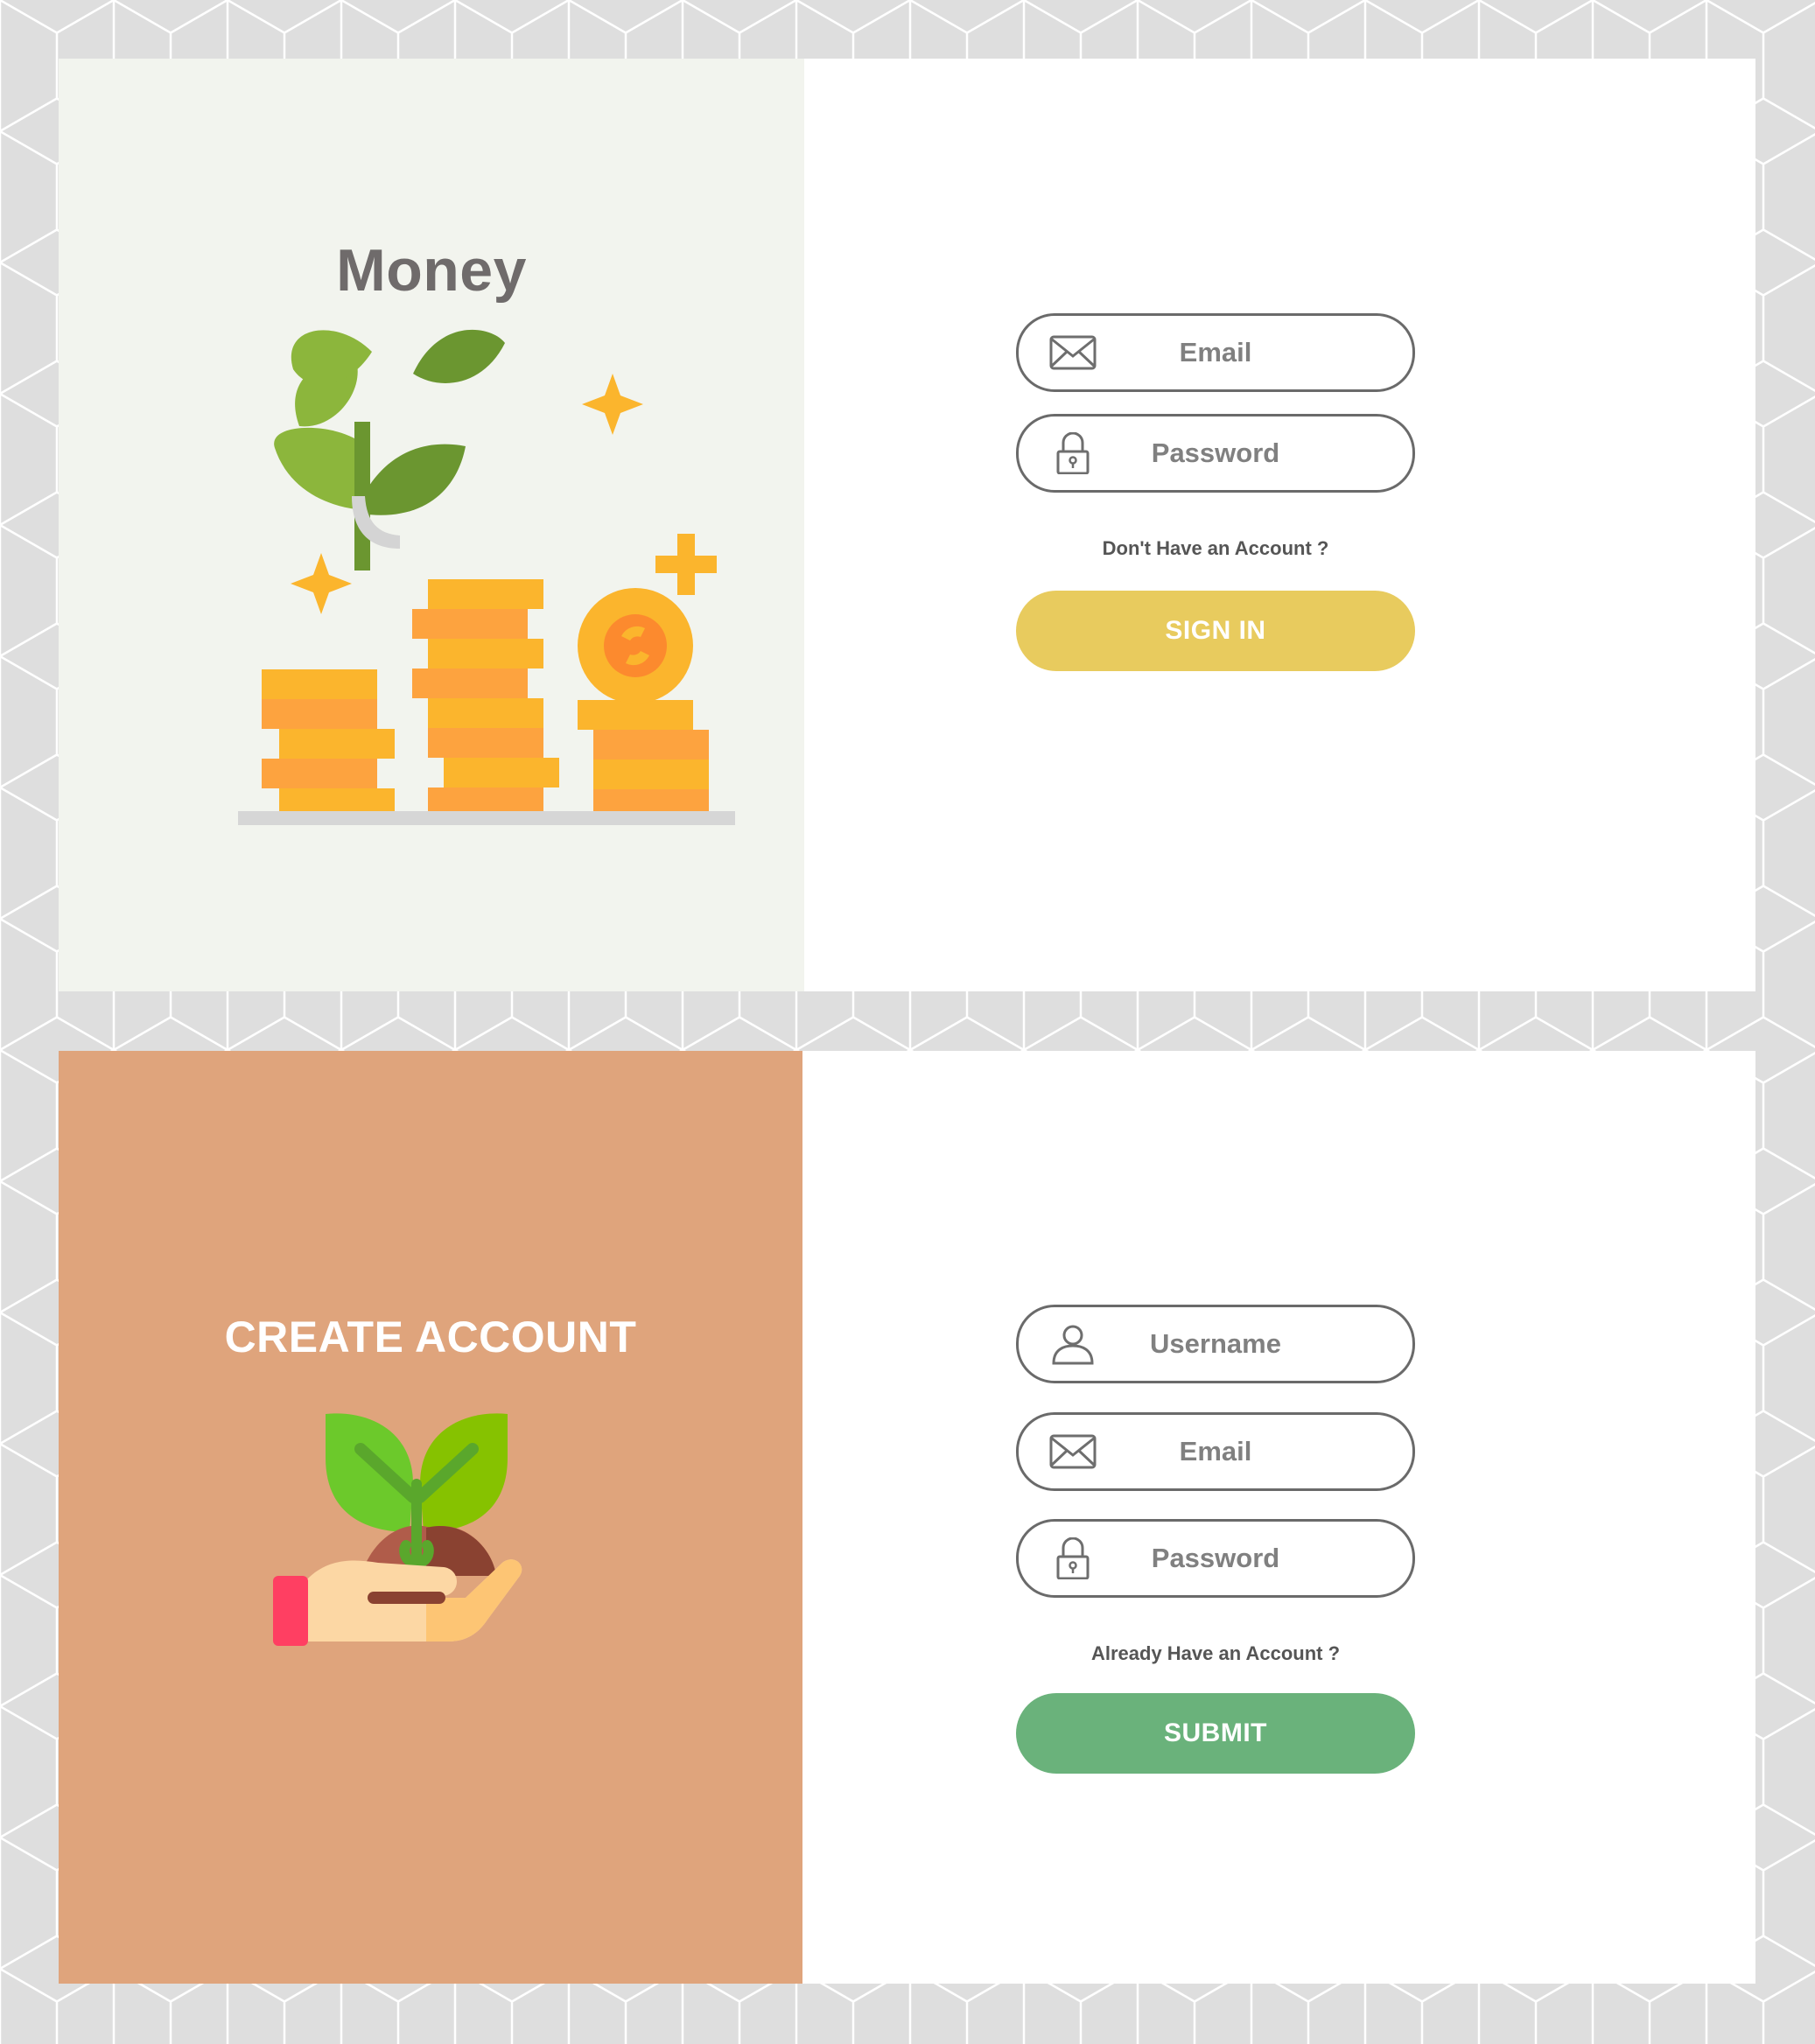  I want to click on money-plant-coins-illustration, so click(486, 577).